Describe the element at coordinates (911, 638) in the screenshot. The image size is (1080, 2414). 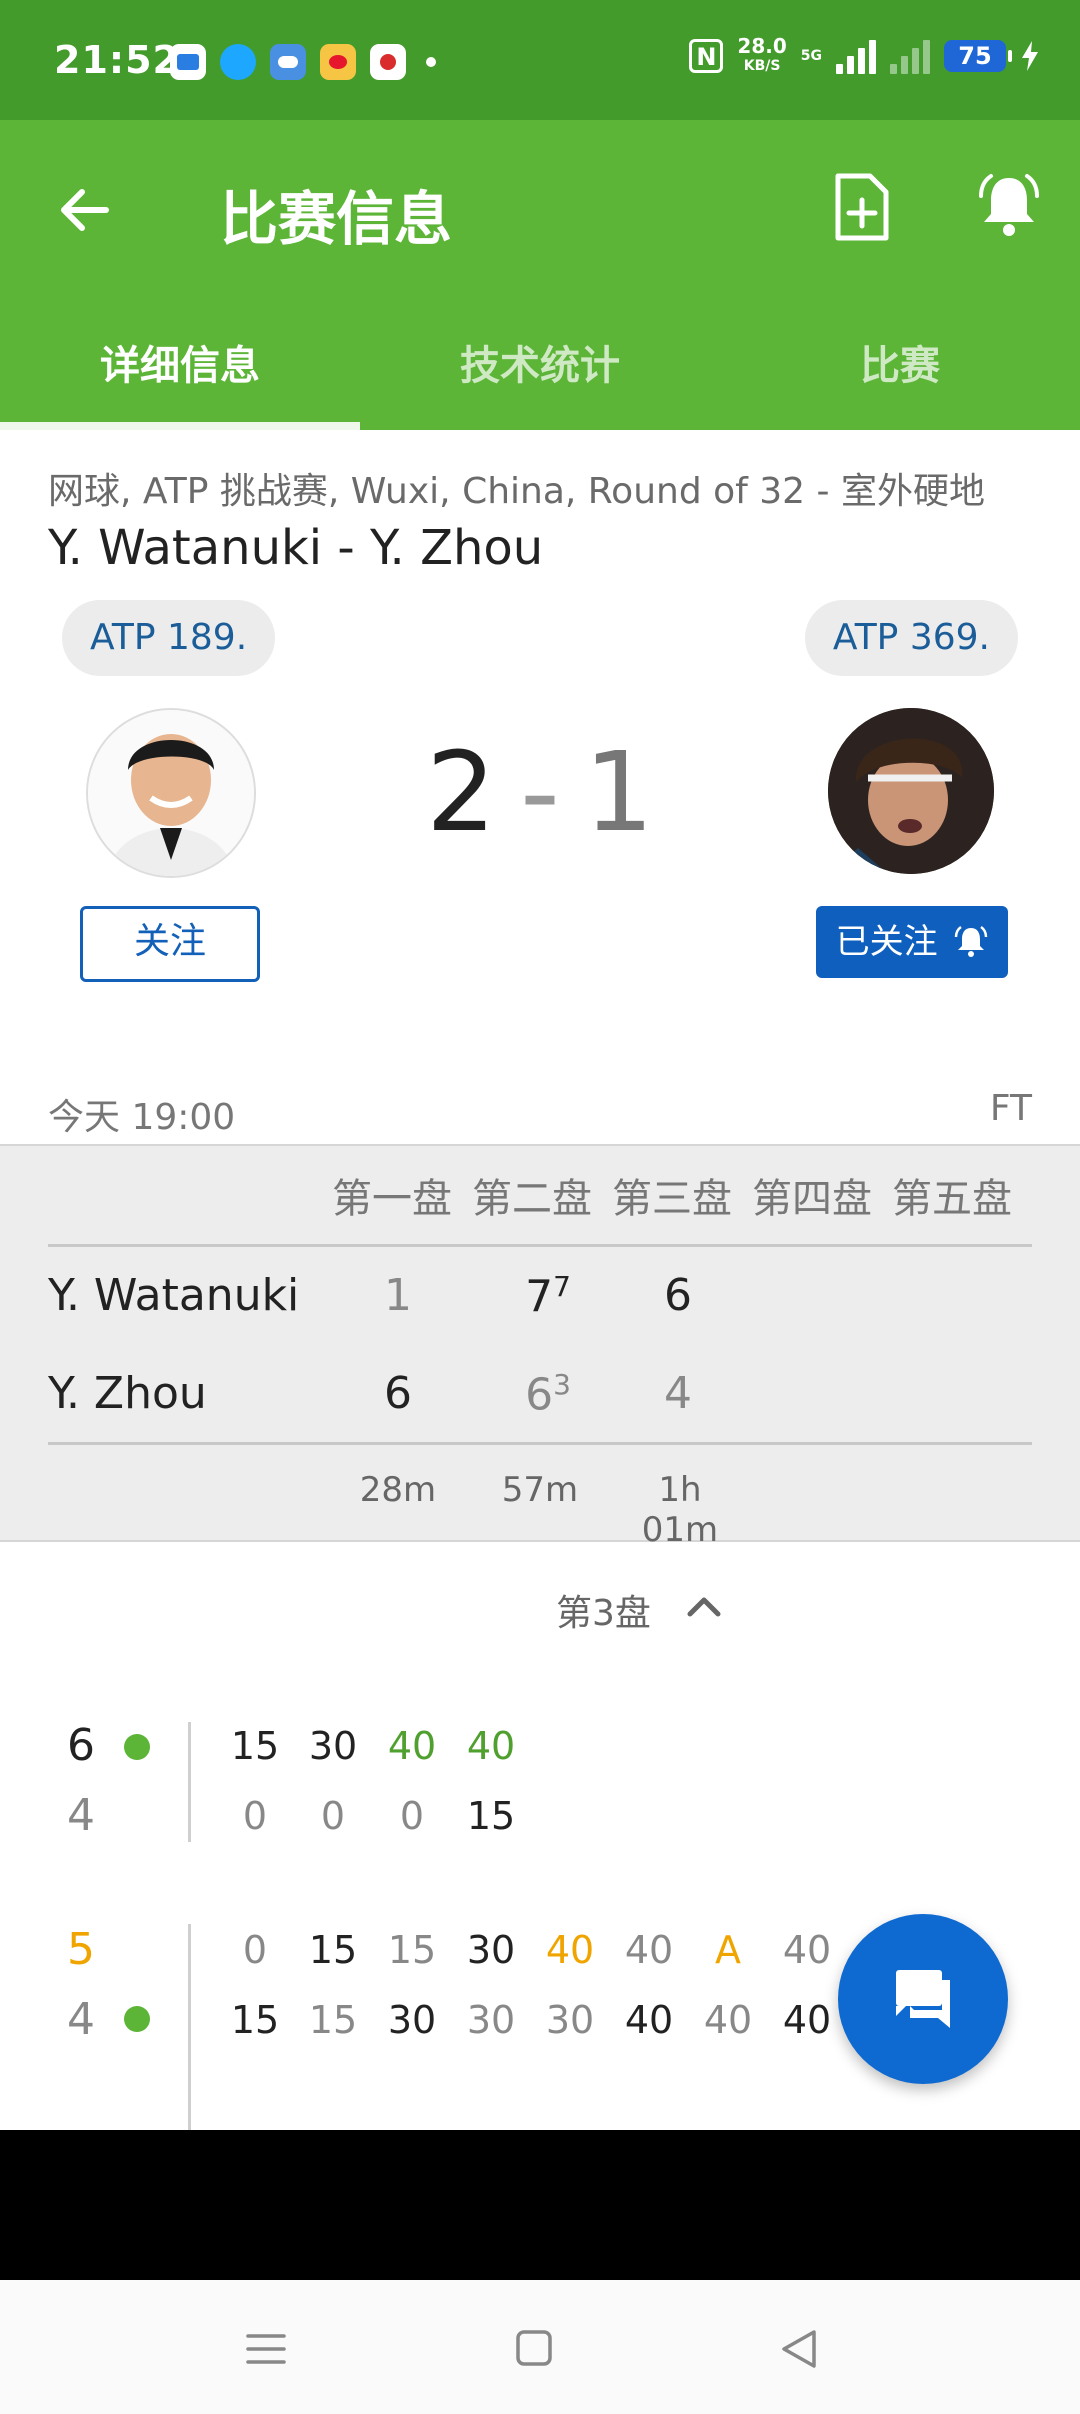
I see `away-rank-badge: ATP 369.` at that location.